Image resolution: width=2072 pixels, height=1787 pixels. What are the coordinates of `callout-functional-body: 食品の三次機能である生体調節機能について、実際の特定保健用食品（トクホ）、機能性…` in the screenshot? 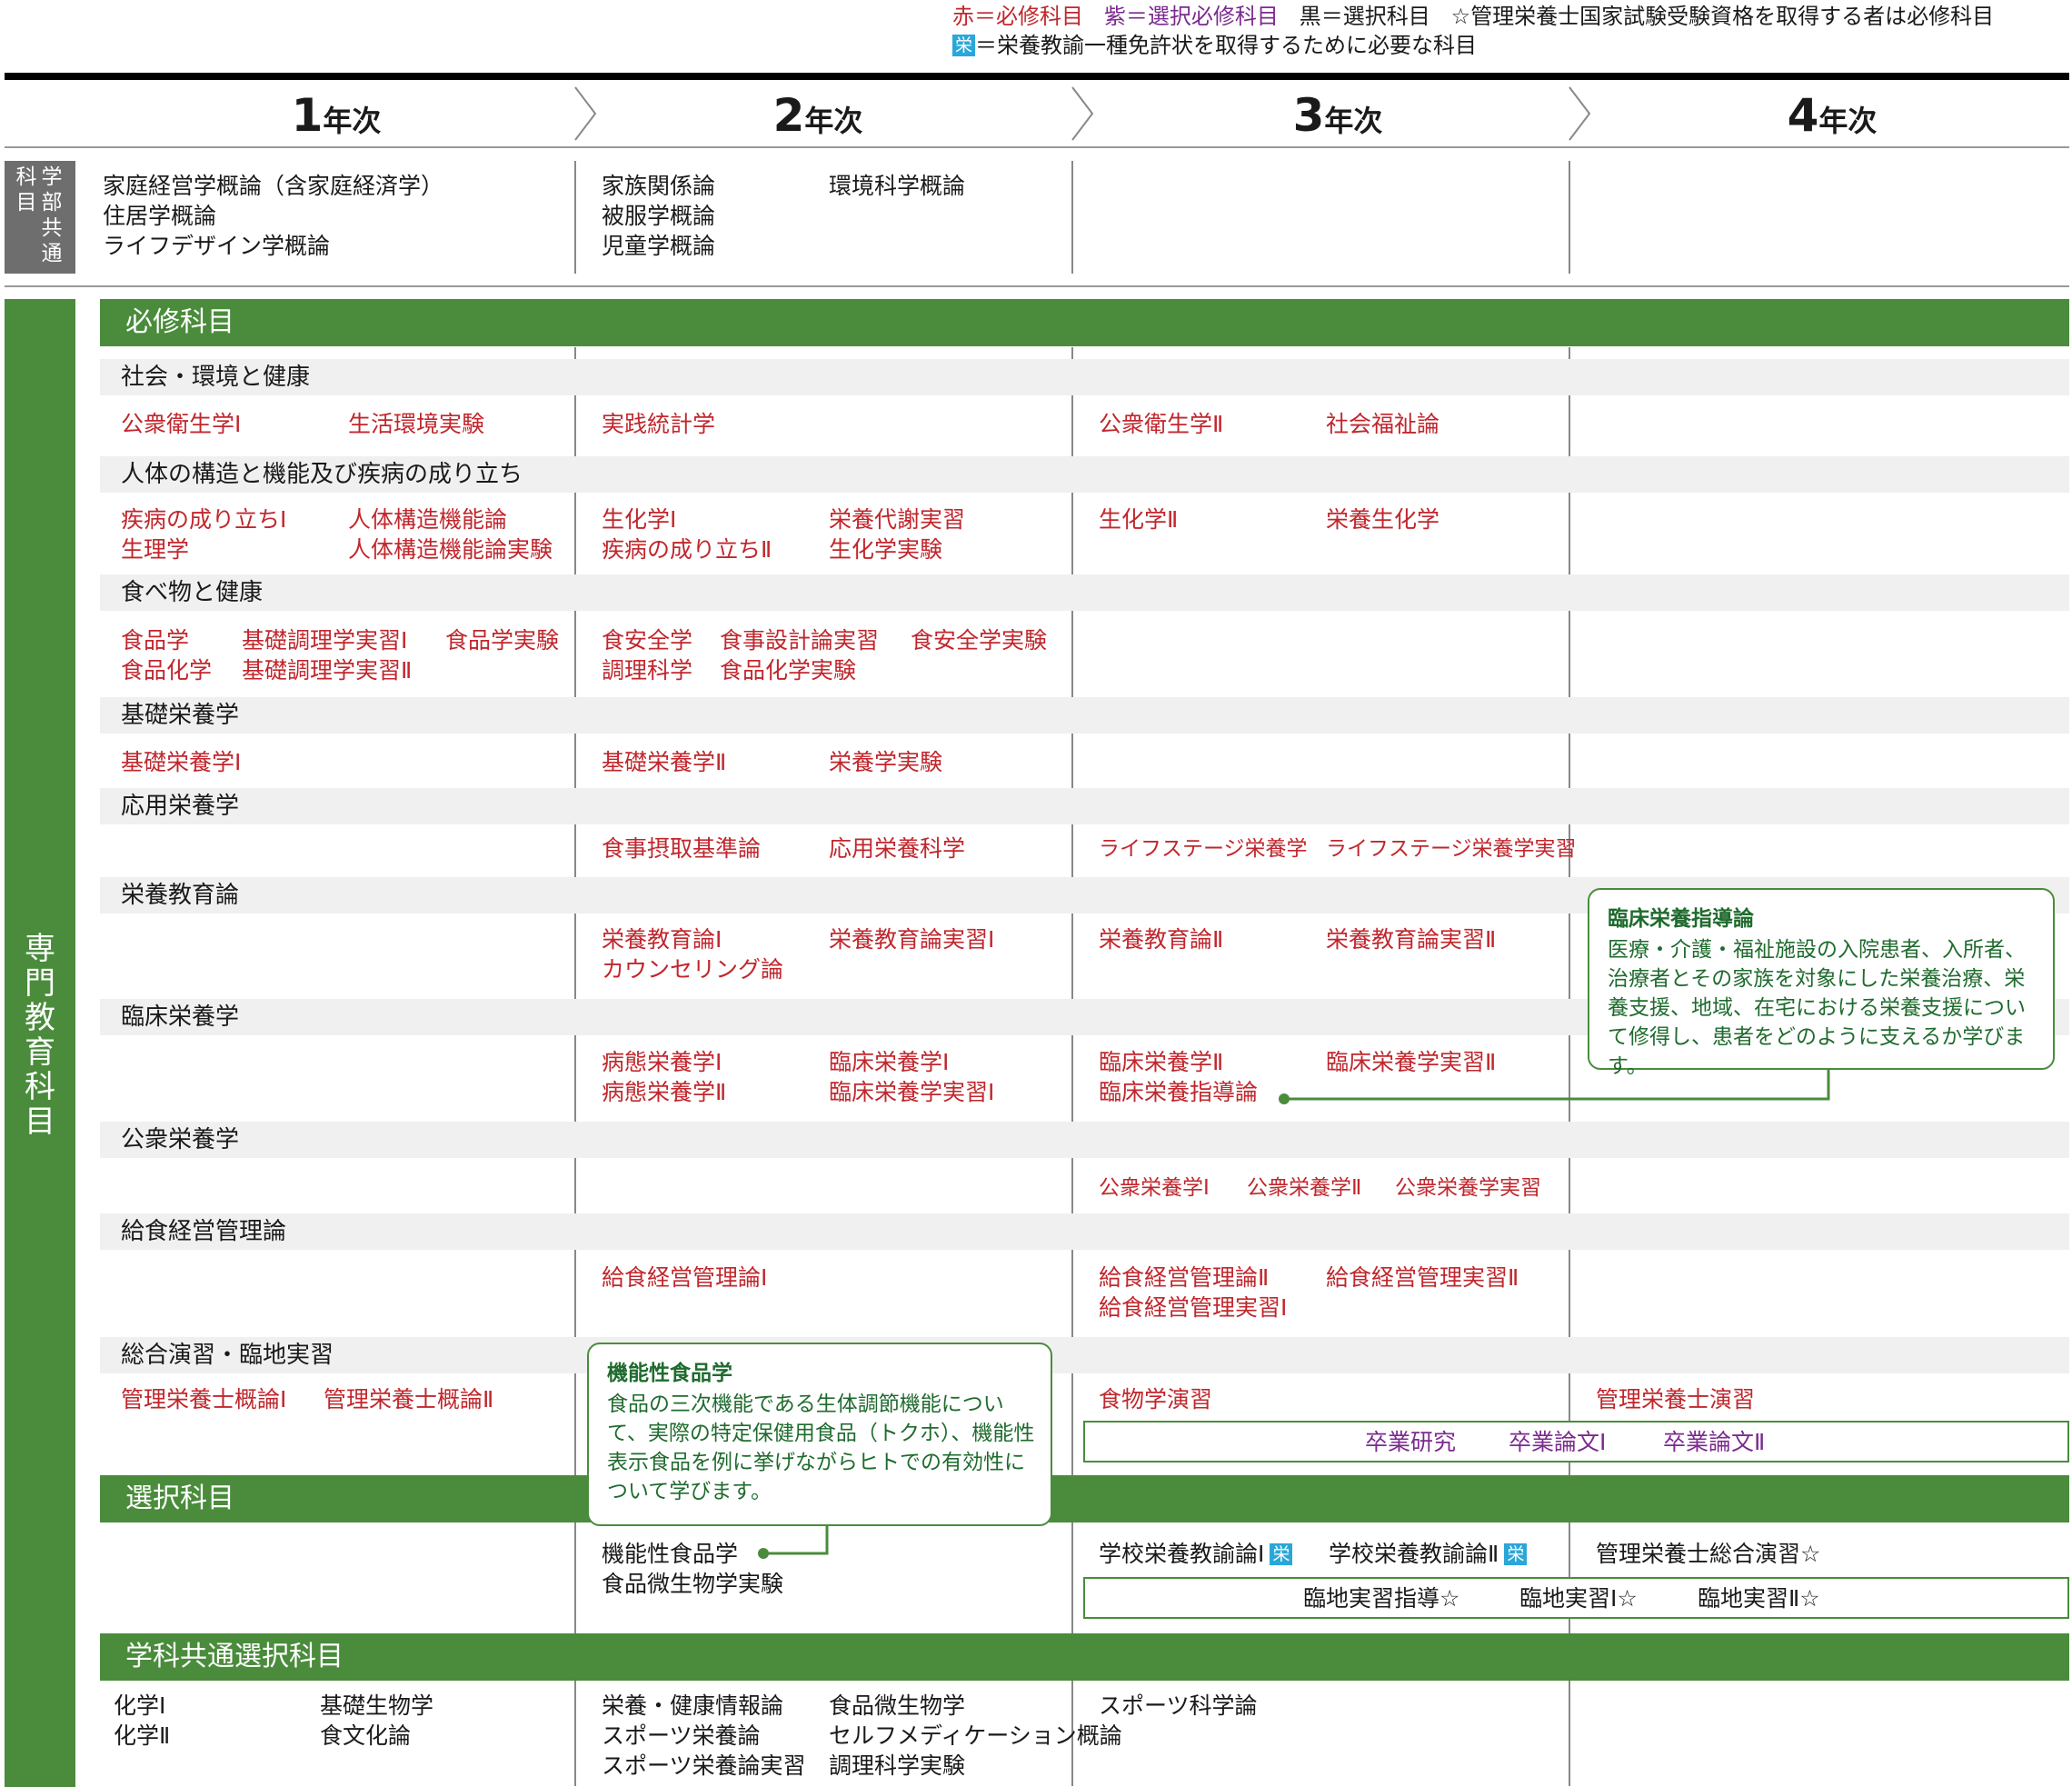 It's located at (821, 1448).